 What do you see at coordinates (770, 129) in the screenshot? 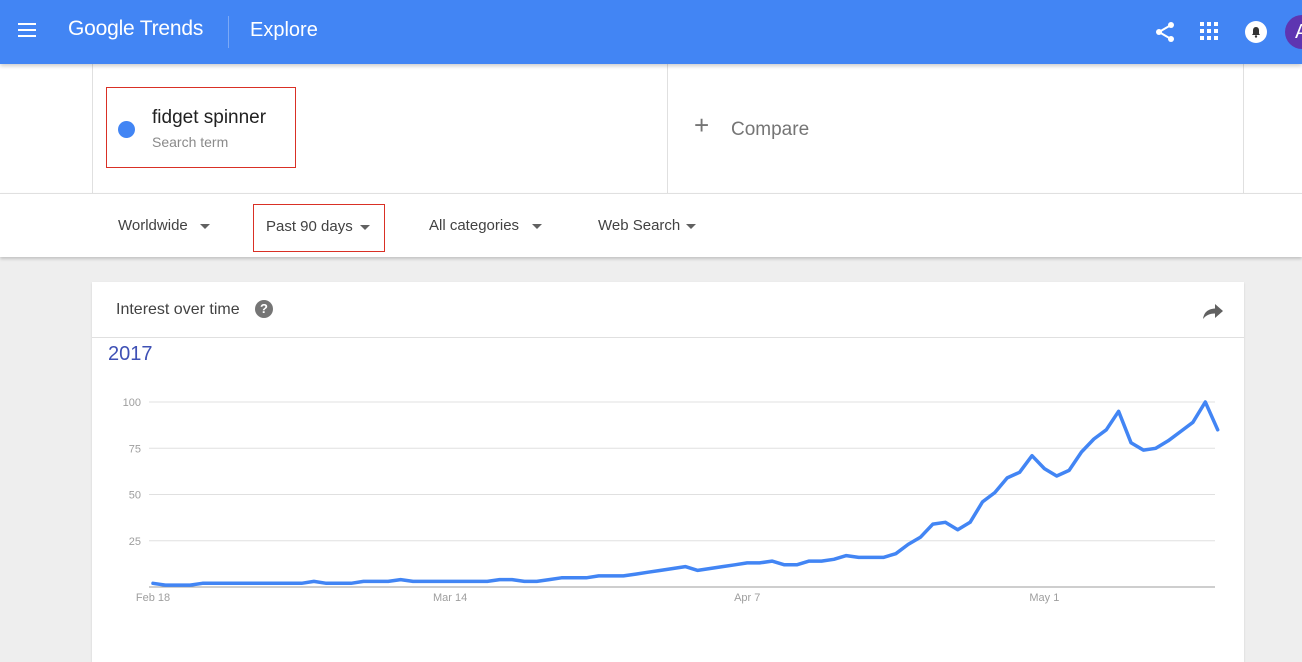
I see `compare-label: Compare` at bounding box center [770, 129].